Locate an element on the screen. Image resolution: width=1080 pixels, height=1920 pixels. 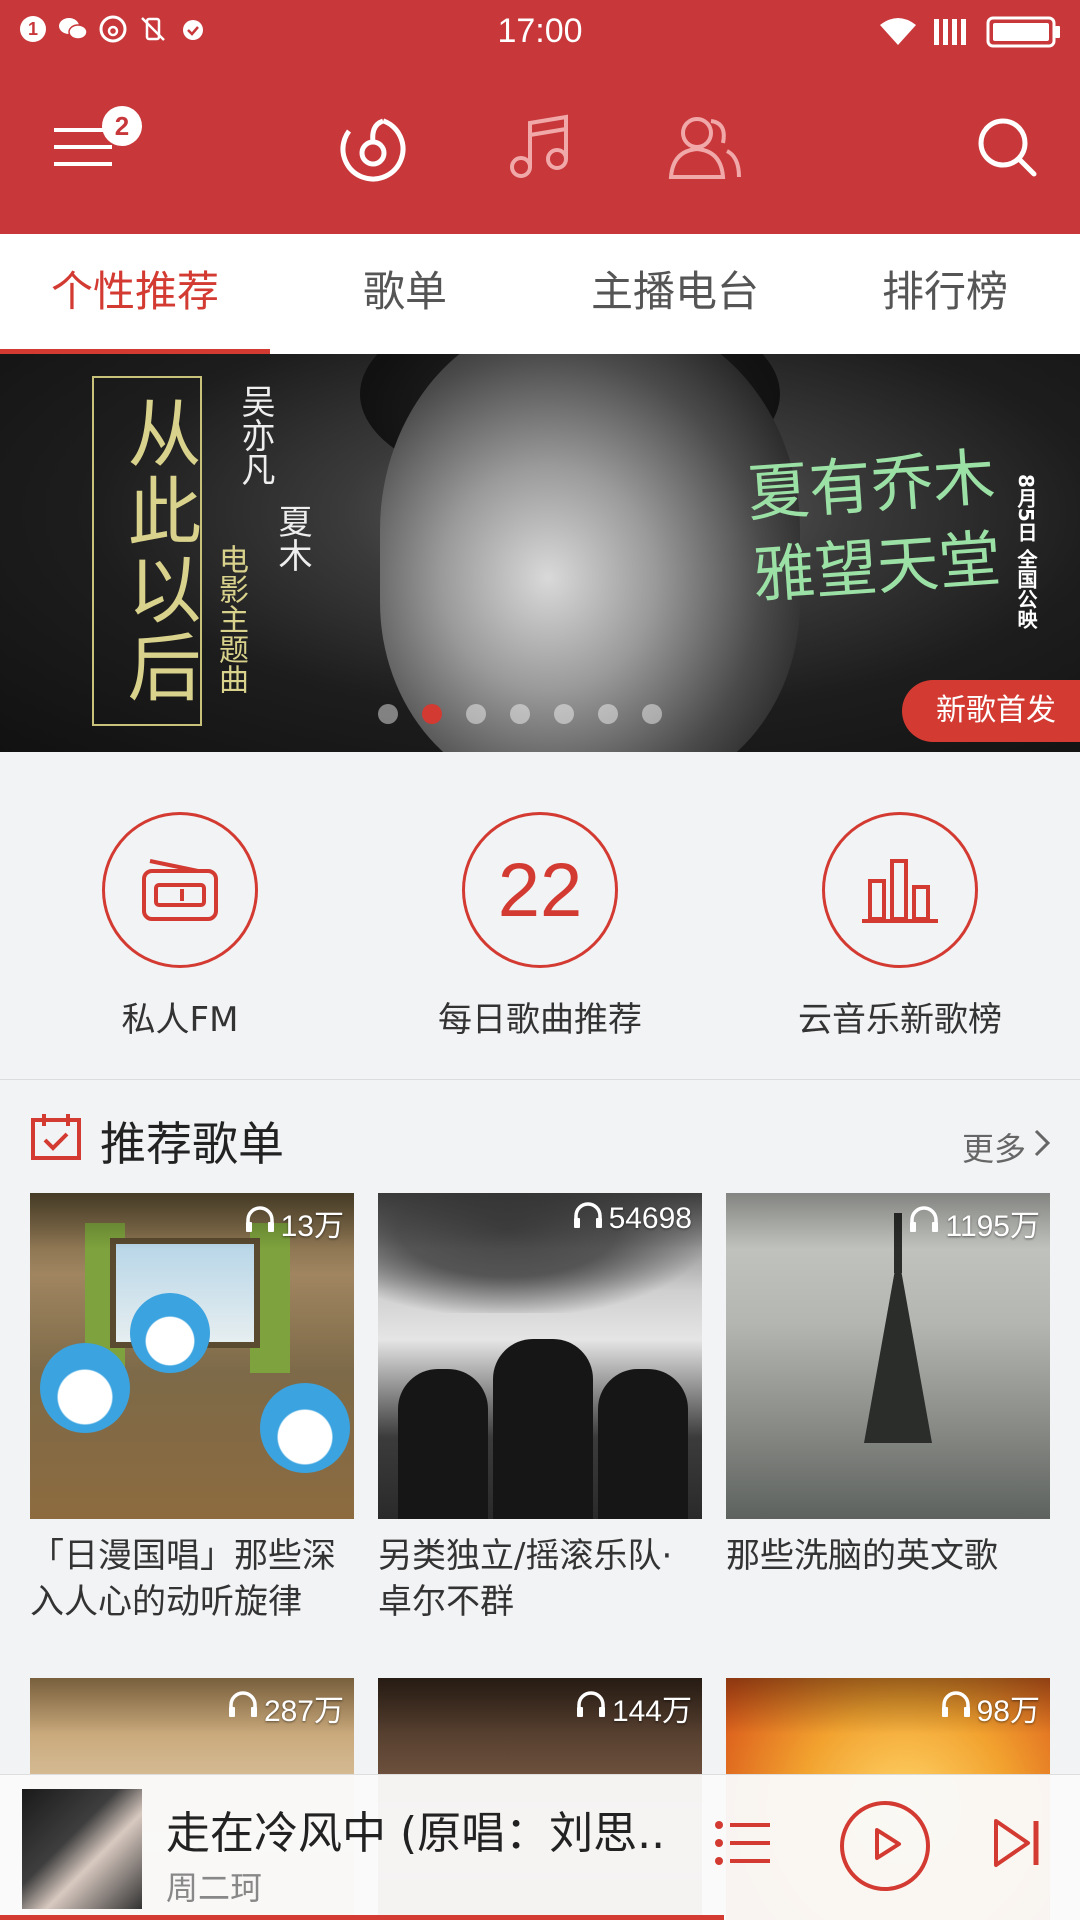
banner-pager-dots is located at coordinates (530, 714).